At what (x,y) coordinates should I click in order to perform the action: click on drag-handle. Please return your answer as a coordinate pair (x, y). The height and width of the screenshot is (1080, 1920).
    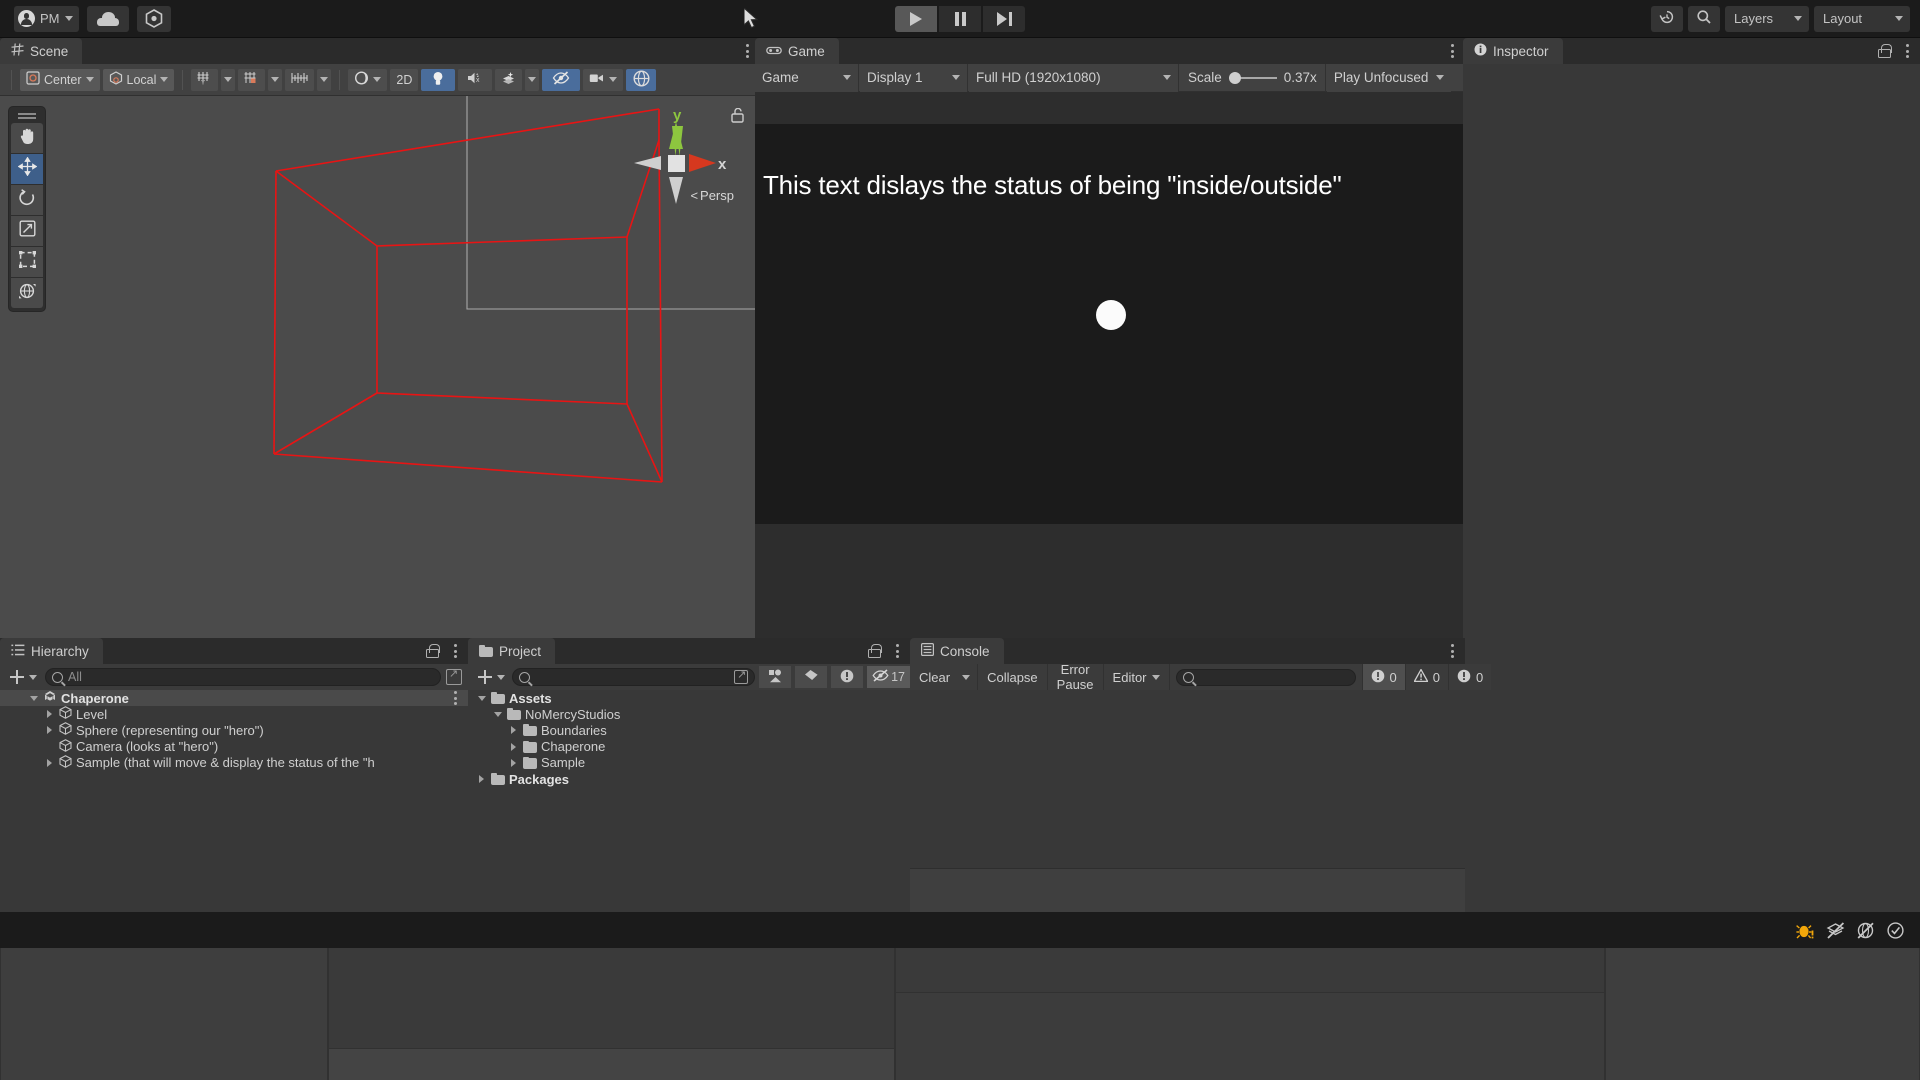
    Looking at the image, I should click on (27, 116).